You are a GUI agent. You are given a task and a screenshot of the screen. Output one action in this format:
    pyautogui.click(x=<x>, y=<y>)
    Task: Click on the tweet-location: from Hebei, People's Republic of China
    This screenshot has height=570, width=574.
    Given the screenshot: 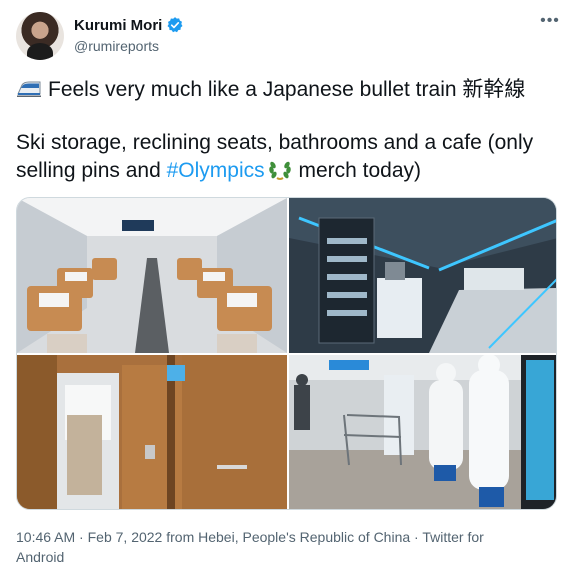 What is the action you would take?
    pyautogui.click(x=286, y=537)
    